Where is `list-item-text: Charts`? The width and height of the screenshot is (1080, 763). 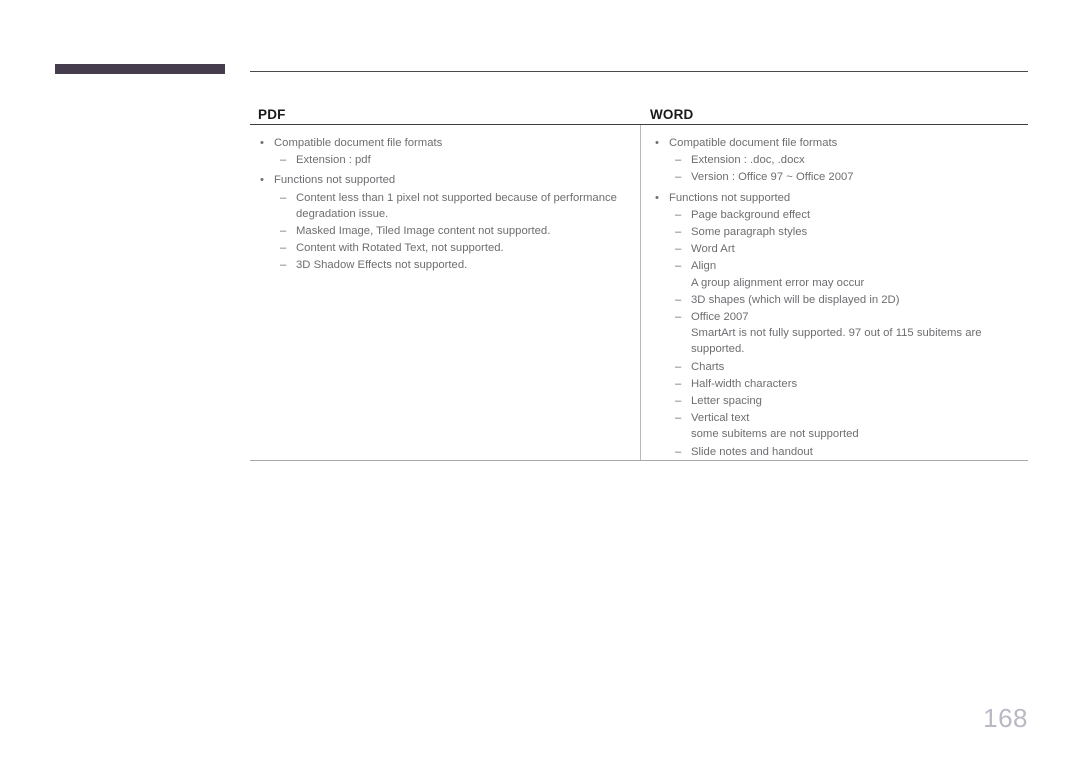
list-item-text: Charts is located at coordinates (708, 366).